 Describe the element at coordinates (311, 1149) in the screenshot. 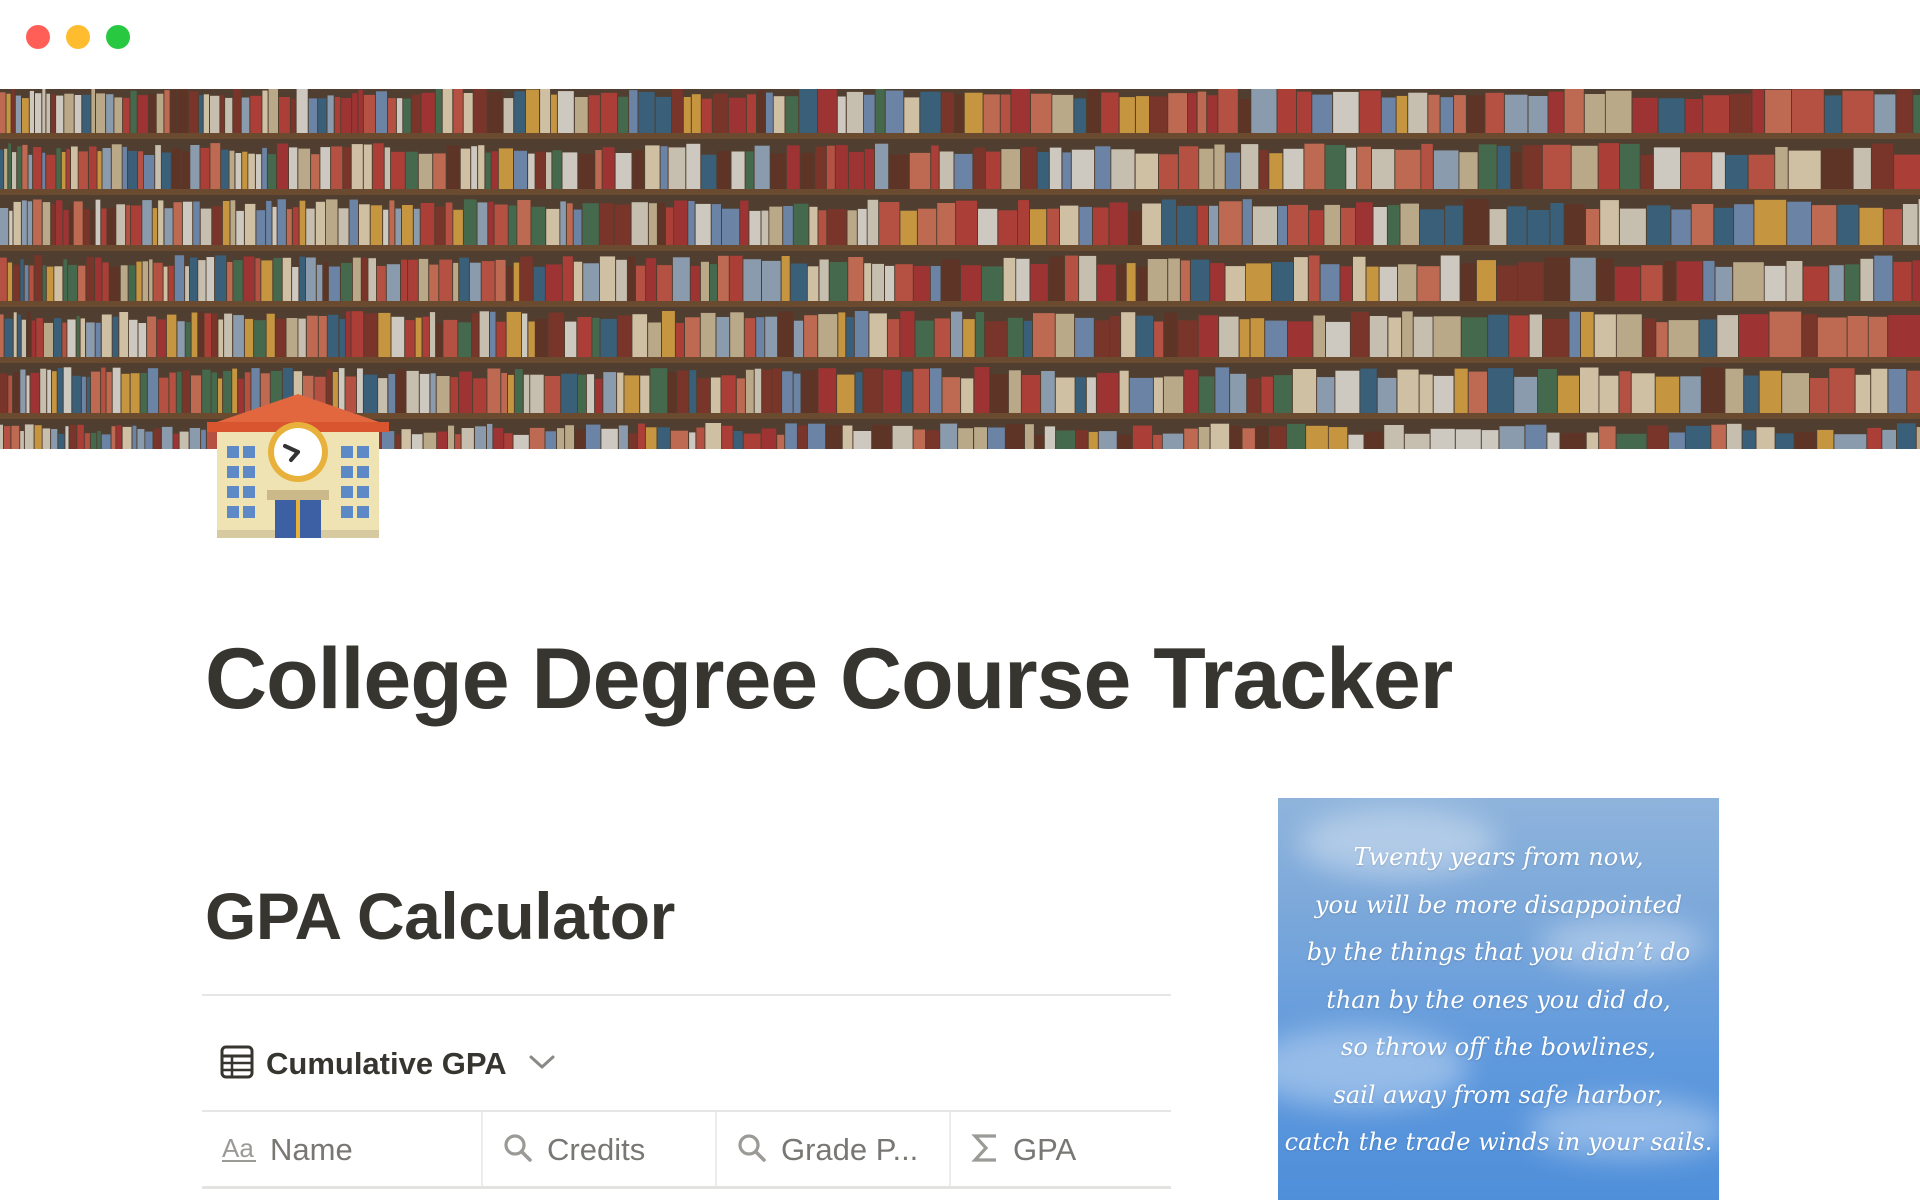

I see `column-label: Name` at that location.